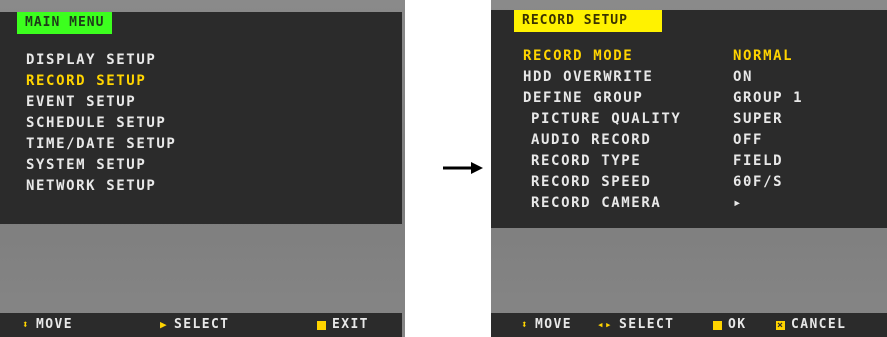  Describe the element at coordinates (101, 102) in the screenshot. I see `menu-item-event-setup: EVENT SETUP` at that location.